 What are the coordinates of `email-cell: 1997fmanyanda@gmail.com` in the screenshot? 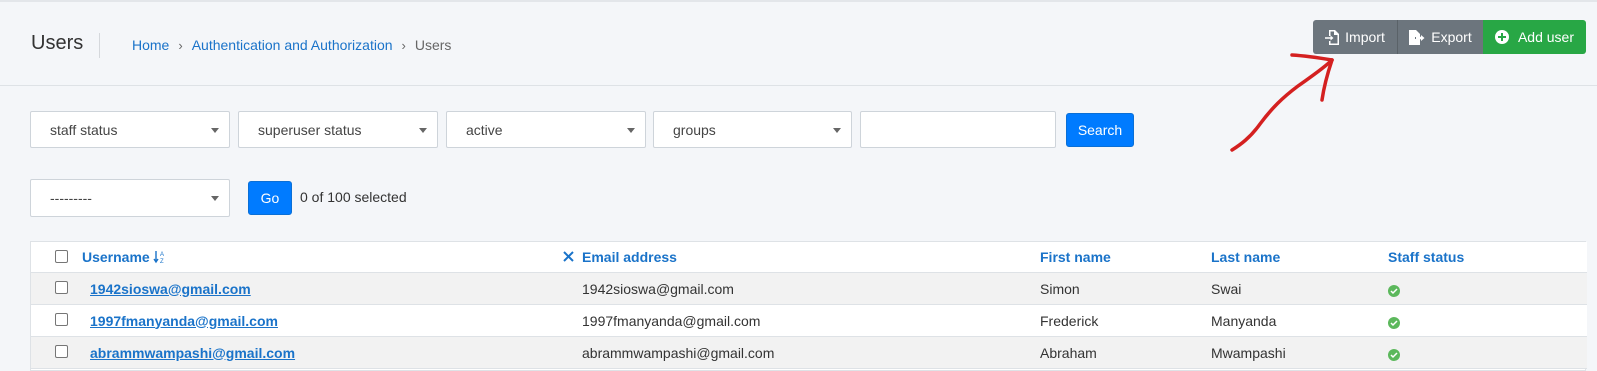 It's located at (671, 320).